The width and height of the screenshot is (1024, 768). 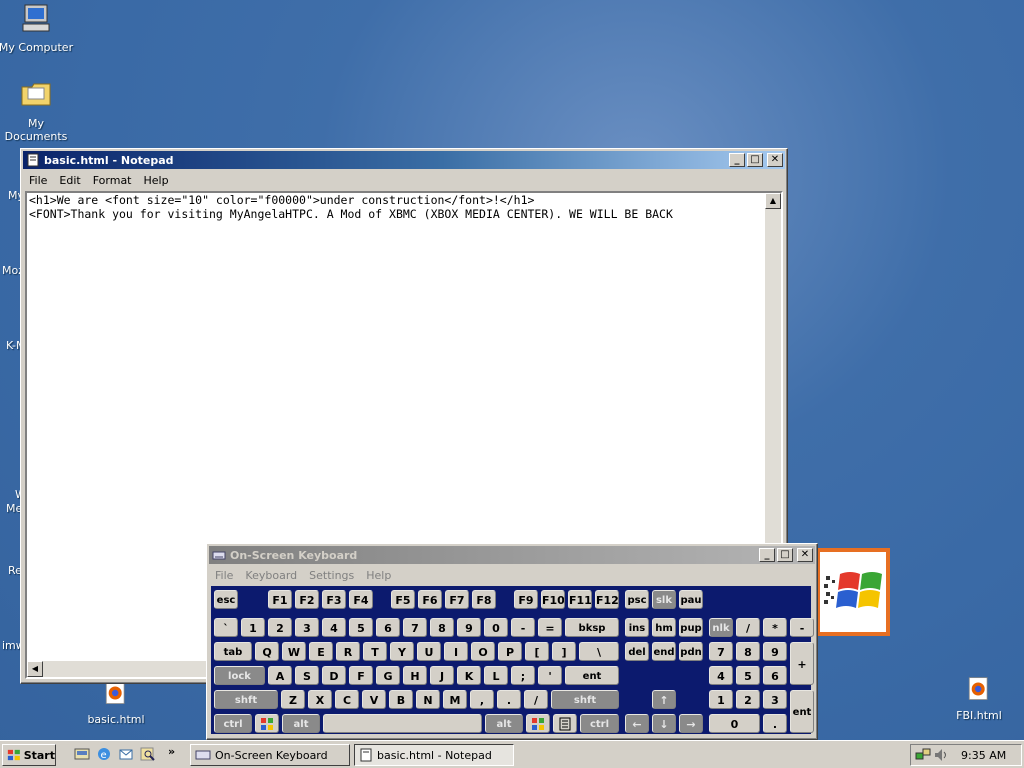 I want to click on key-num-lock: nlk, so click(x=721, y=627).